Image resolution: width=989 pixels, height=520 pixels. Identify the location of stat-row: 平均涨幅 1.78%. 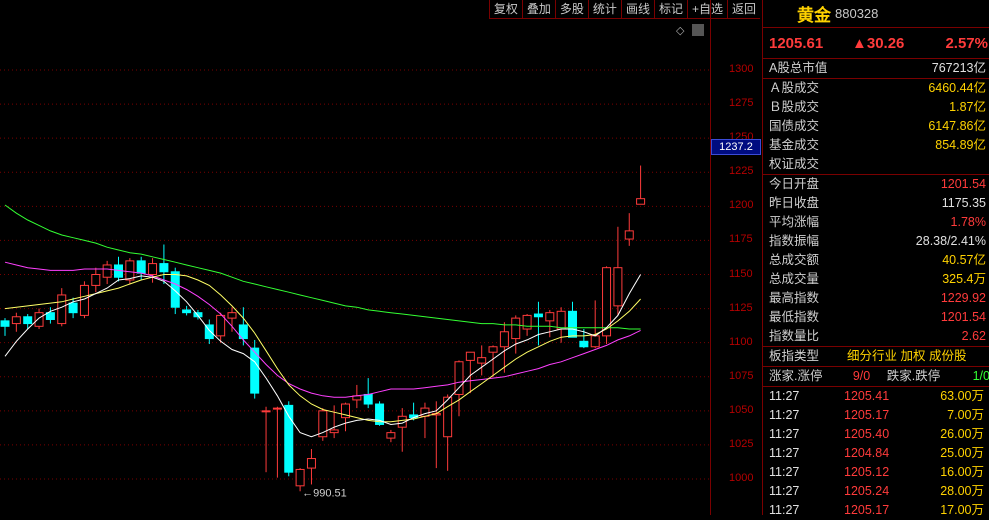
(876, 222).